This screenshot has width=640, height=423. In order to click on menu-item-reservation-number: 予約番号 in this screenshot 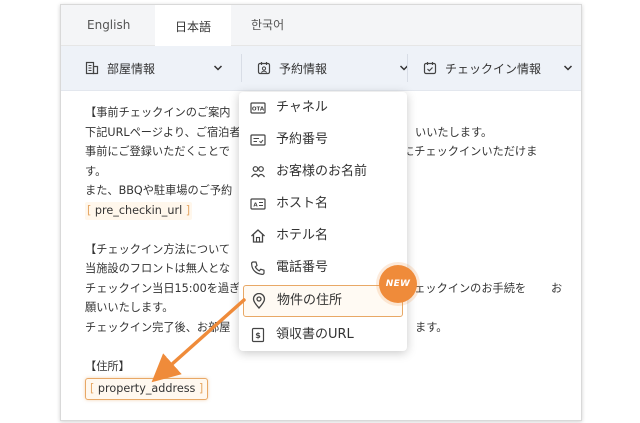, I will do `click(323, 140)`.